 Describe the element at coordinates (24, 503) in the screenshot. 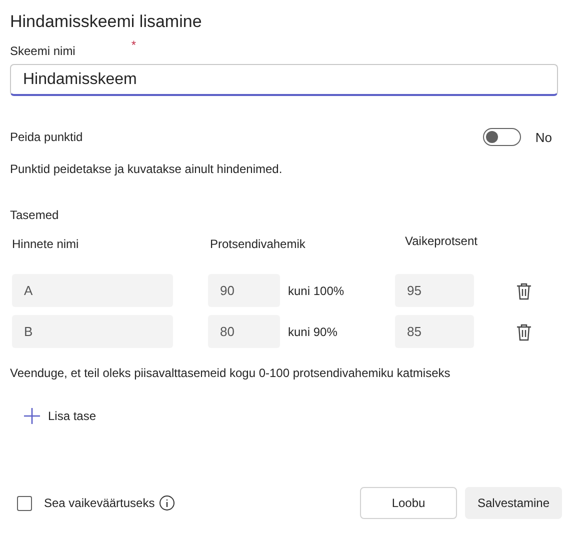

I see `checkbox` at that location.